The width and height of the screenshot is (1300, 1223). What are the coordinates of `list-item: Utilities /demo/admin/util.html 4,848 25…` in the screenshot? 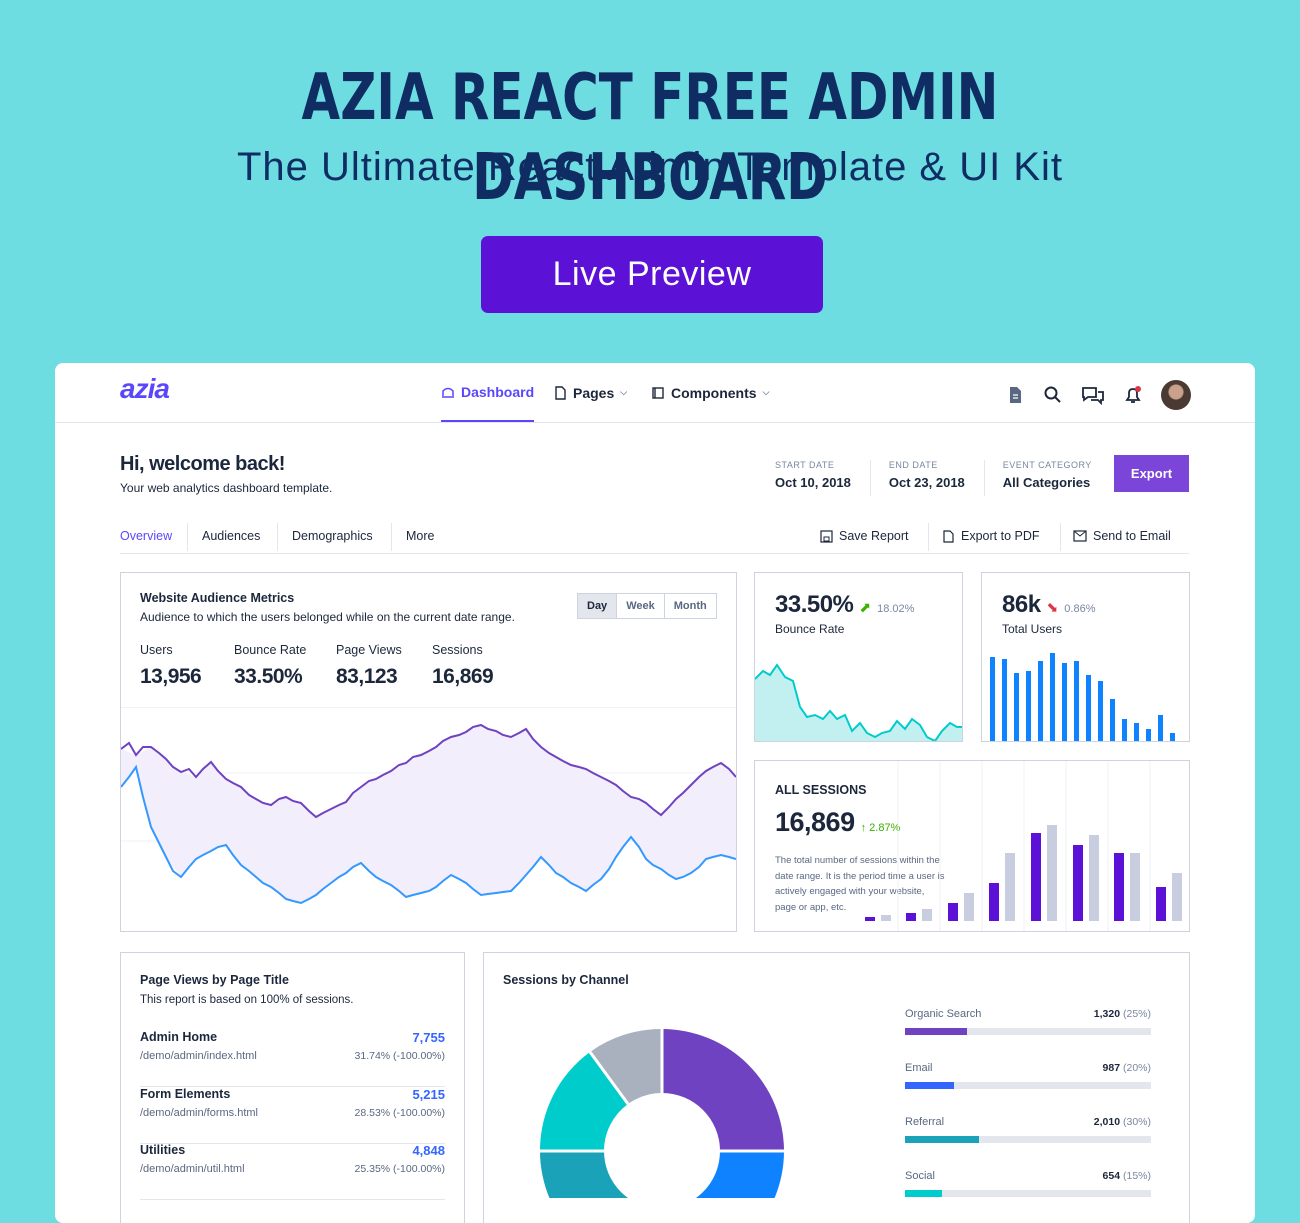 It's located at (292, 1171).